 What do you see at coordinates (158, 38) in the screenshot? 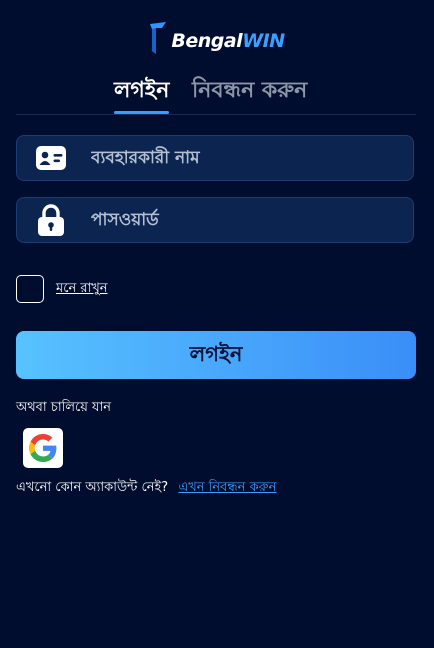
I see `logo-mark-icon` at bounding box center [158, 38].